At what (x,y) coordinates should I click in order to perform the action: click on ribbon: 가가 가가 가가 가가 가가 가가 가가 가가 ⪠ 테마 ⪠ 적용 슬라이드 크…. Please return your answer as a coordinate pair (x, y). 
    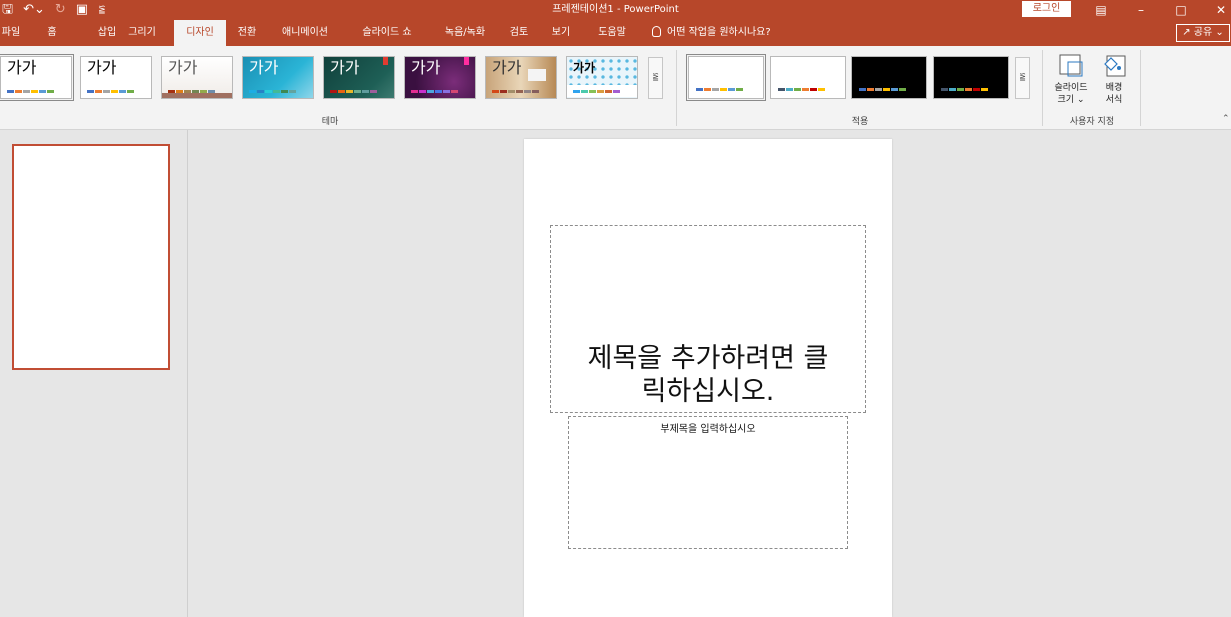
    Looking at the image, I should click on (615, 88).